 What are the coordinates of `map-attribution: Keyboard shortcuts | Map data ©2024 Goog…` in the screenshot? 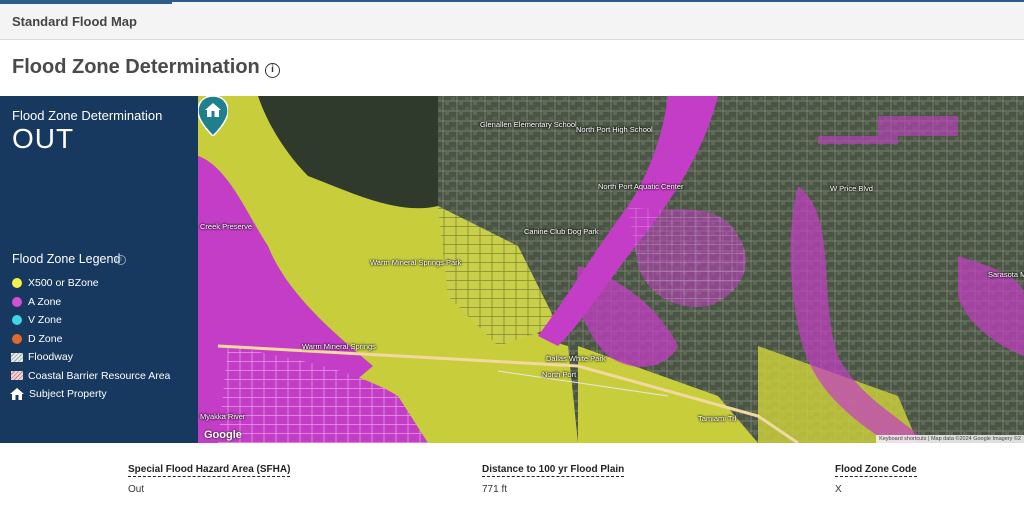 It's located at (950, 439).